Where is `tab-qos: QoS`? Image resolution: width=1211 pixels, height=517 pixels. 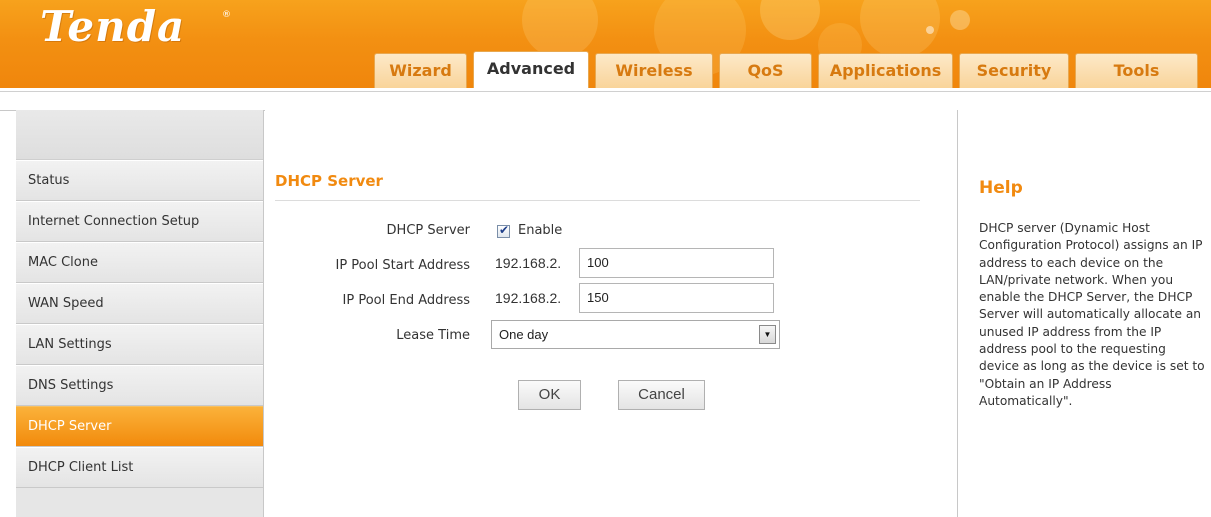 tab-qos: QoS is located at coordinates (765, 70).